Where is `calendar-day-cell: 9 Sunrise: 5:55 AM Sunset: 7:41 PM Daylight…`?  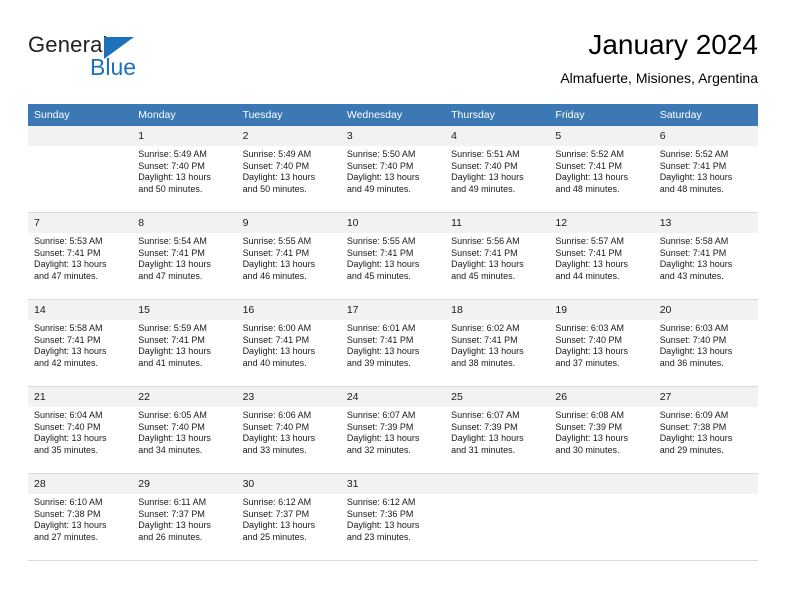 calendar-day-cell: 9 Sunrise: 5:55 AM Sunset: 7:41 PM Daylight… is located at coordinates (288, 256).